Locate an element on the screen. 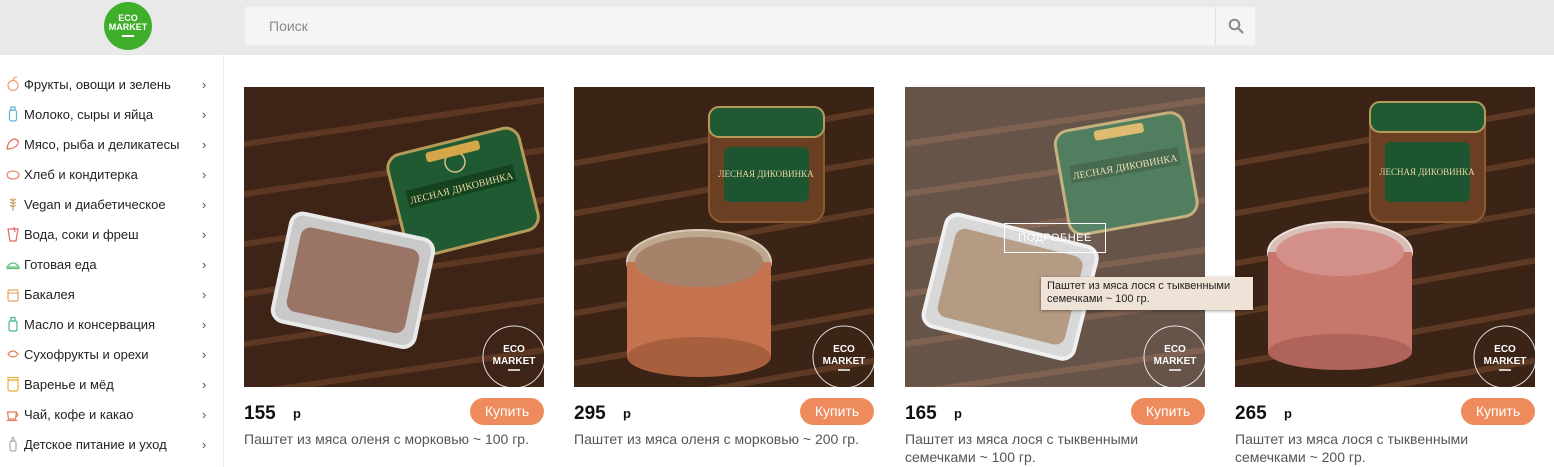  jam-icon is located at coordinates (13, 384).